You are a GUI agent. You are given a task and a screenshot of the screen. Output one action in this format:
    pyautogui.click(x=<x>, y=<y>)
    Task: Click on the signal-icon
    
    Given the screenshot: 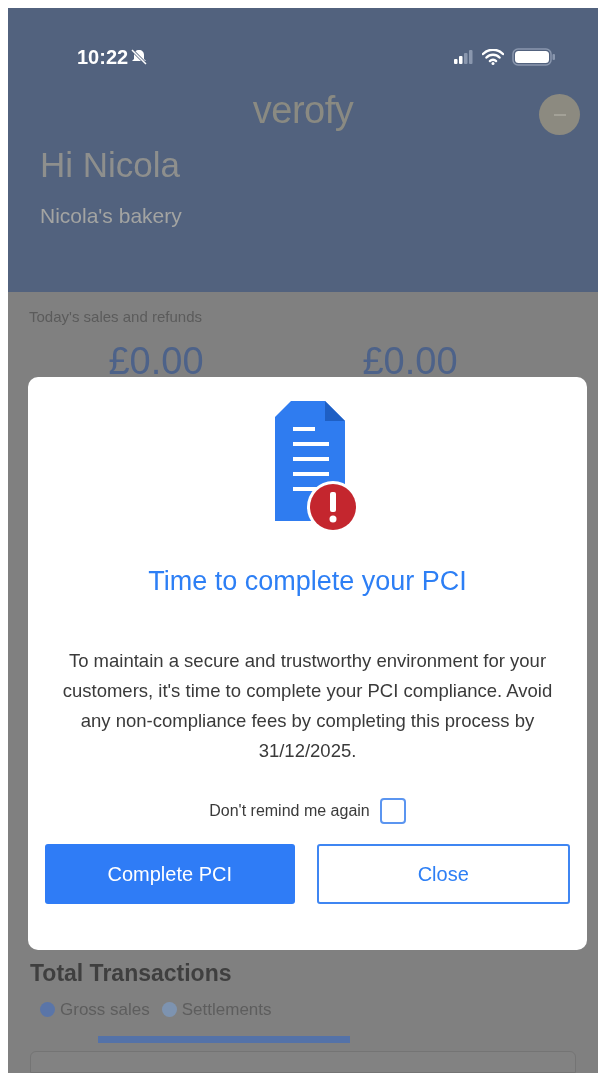 What is the action you would take?
    pyautogui.click(x=464, y=57)
    